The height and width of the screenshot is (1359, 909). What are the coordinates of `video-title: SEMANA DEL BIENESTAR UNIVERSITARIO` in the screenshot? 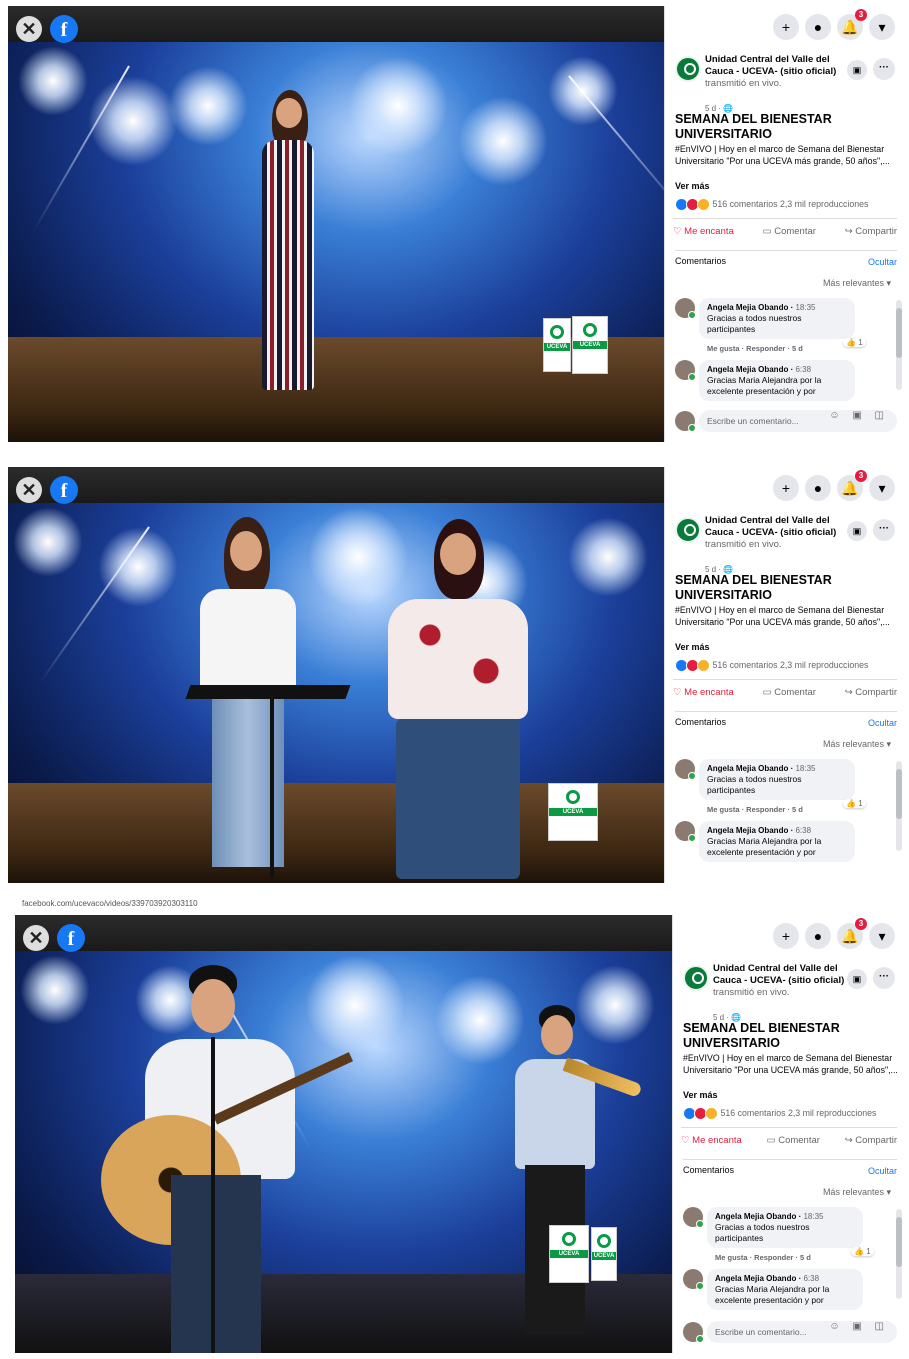 It's located at (761, 1035).